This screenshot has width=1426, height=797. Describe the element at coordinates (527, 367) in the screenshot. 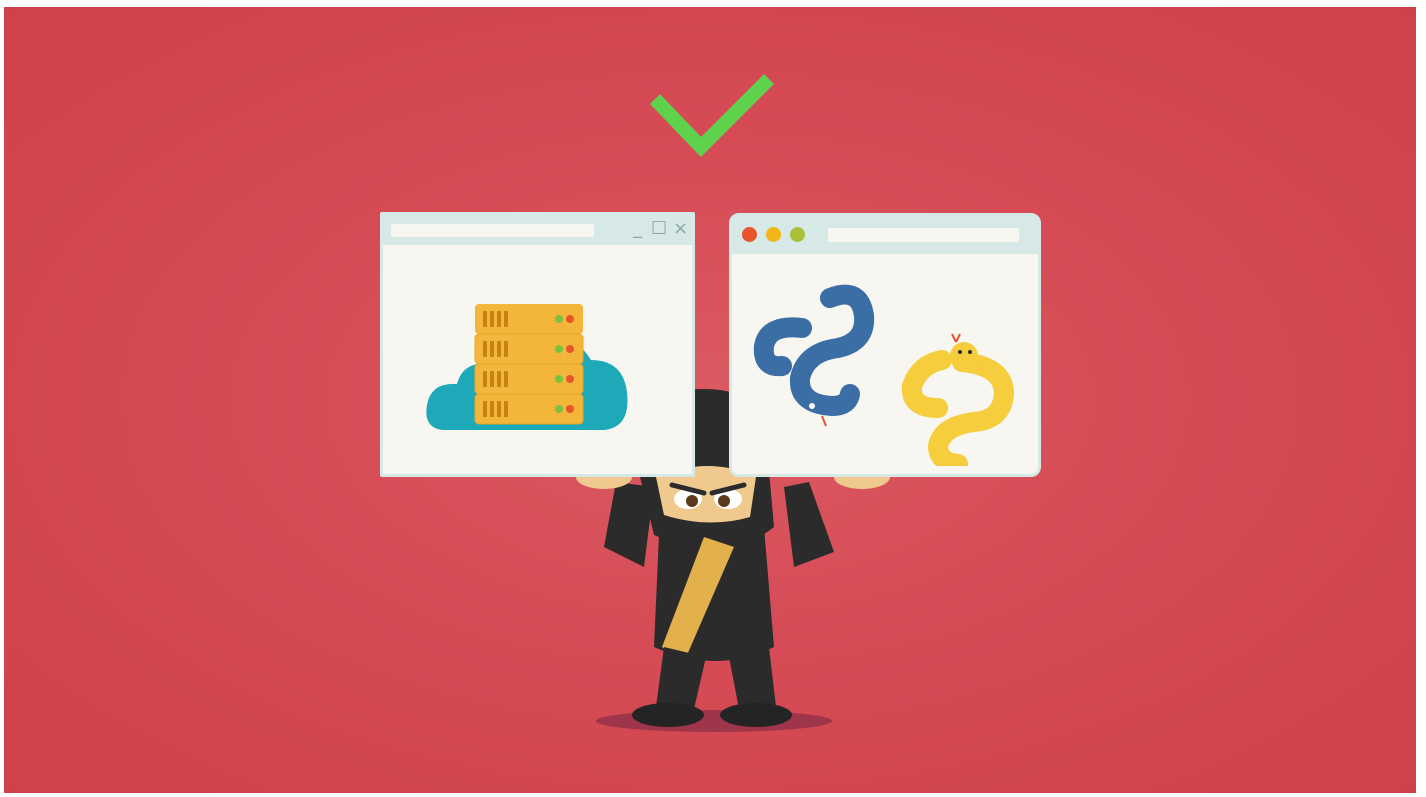

I see `cloud-server-icon` at that location.